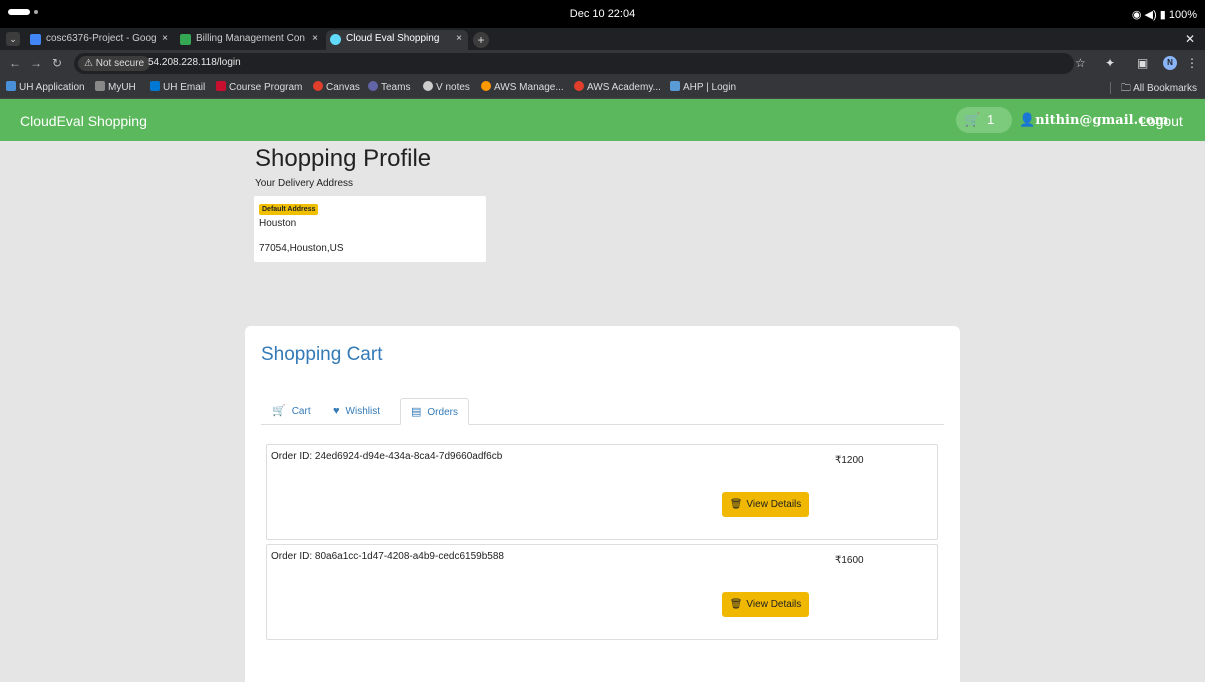  I want to click on sheets-icon, so click(185, 39).